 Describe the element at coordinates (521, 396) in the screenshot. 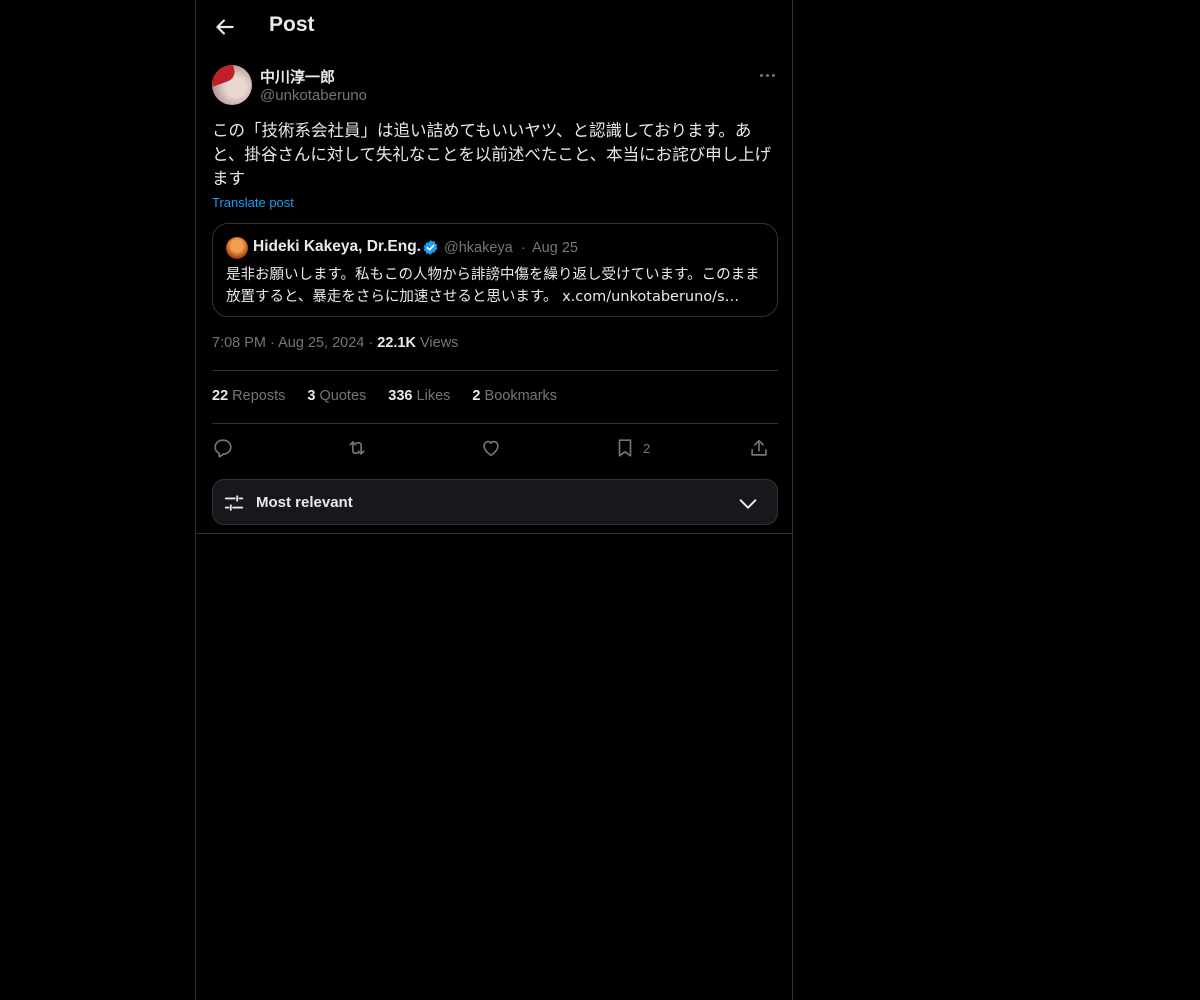

I see `bookmarks-label: Bookmarks` at that location.